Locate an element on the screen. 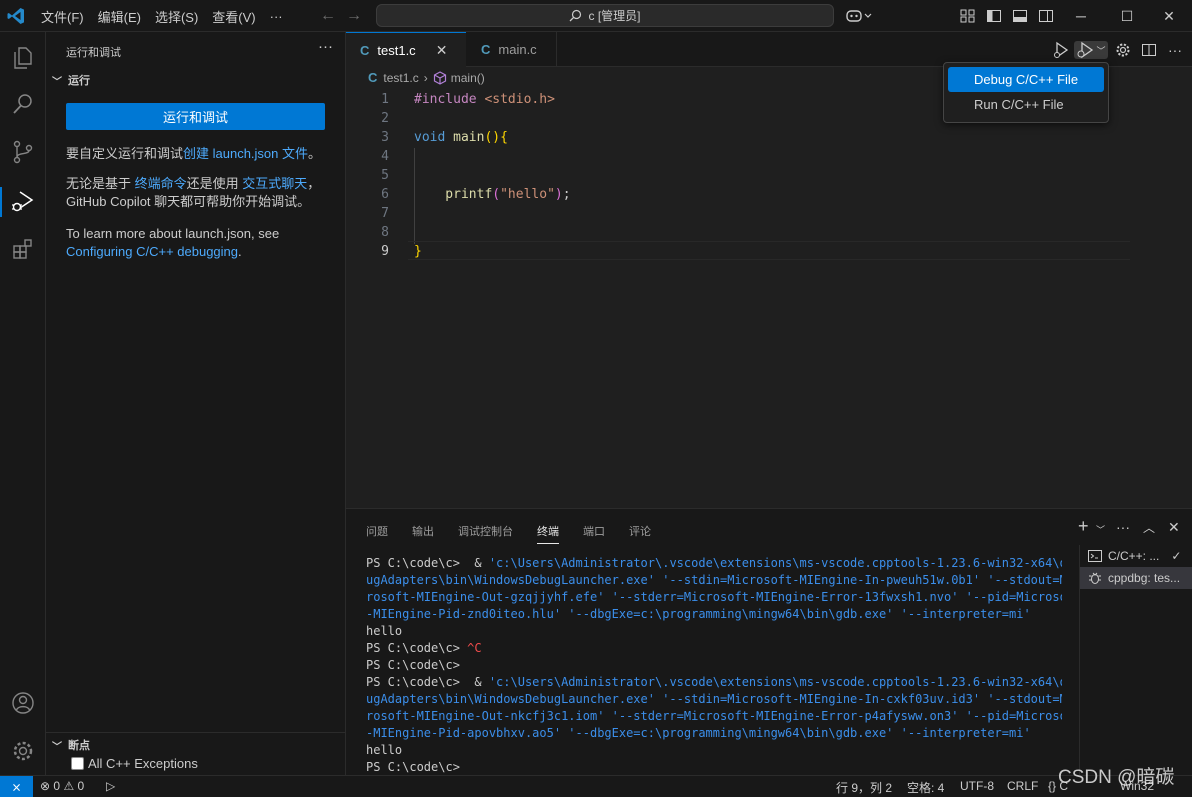 The height and width of the screenshot is (797, 1192). tab-terminal: 终端 is located at coordinates (548, 533).